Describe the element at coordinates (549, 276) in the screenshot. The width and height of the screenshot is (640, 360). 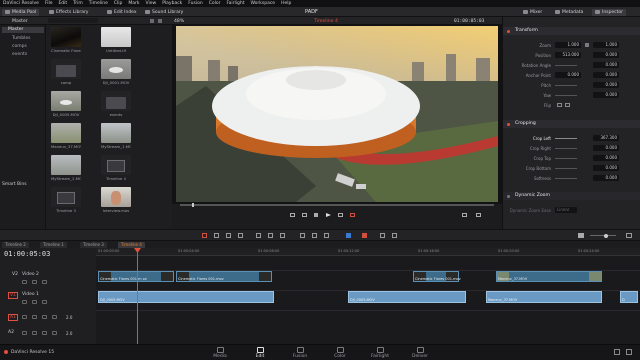
I see `timeline-clip: Maneuv_37.MOV` at that location.